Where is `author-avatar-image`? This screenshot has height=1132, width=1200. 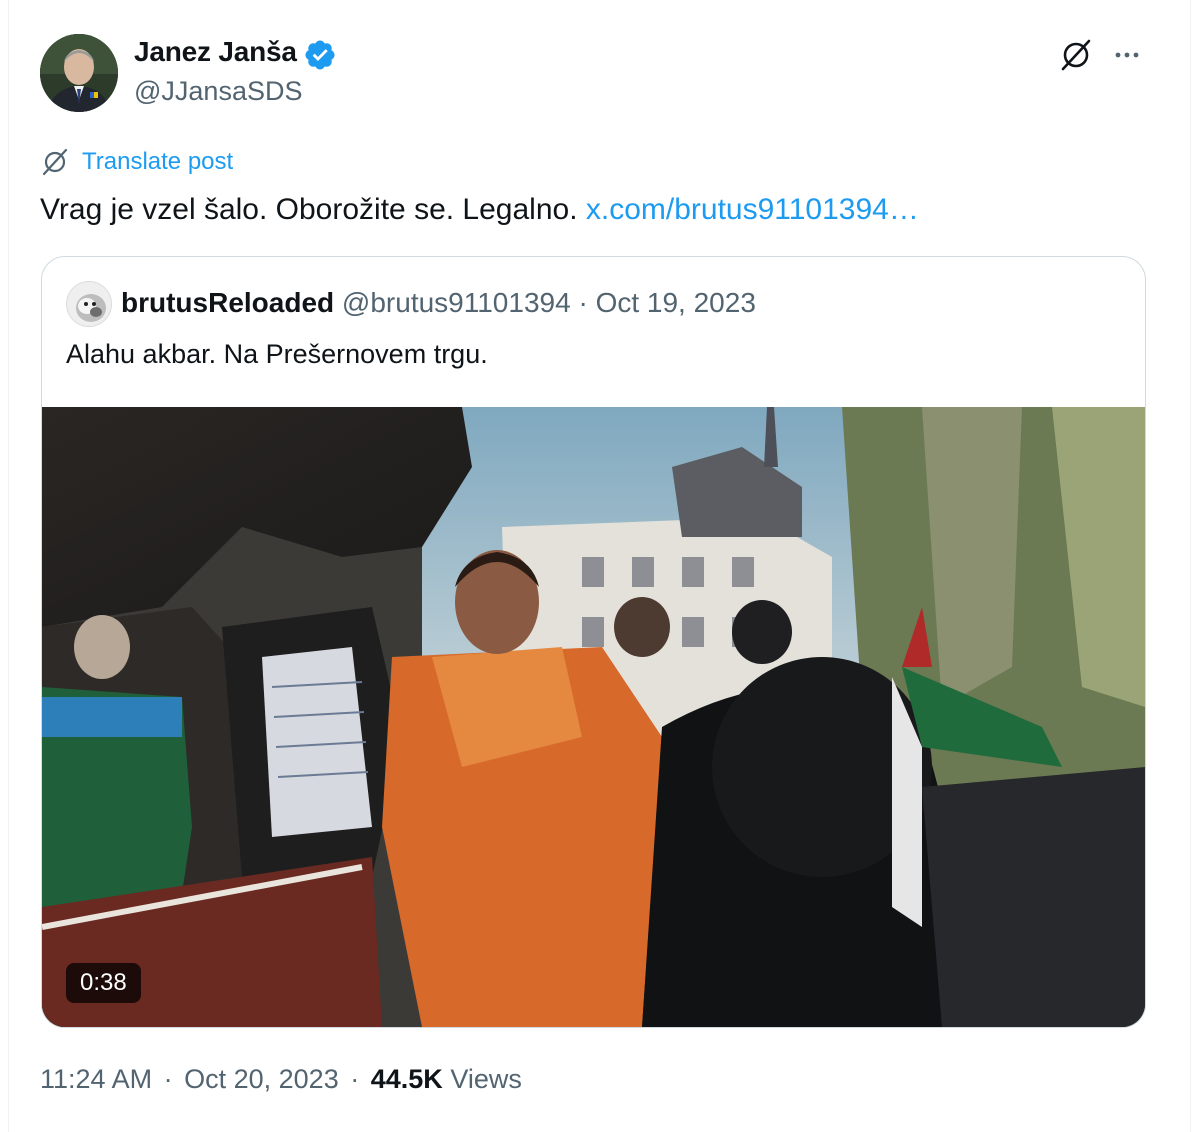 author-avatar-image is located at coordinates (79, 73).